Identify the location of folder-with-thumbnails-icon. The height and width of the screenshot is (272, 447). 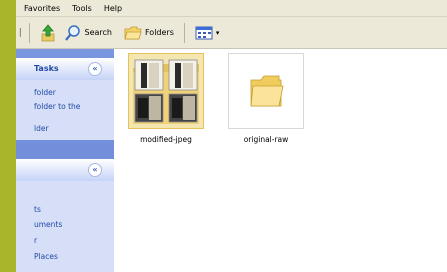
(166, 91).